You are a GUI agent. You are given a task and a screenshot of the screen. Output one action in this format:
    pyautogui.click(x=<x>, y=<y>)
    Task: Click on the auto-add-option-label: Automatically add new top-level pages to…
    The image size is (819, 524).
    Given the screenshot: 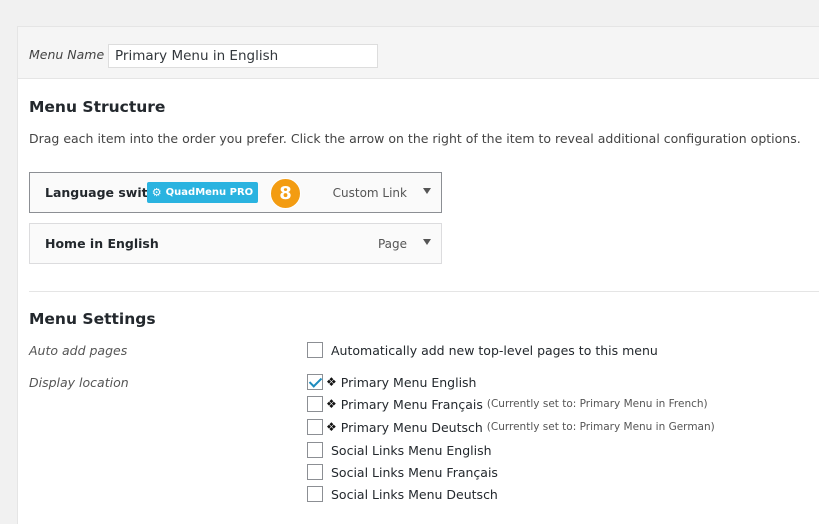 What is the action you would take?
    pyautogui.click(x=494, y=350)
    